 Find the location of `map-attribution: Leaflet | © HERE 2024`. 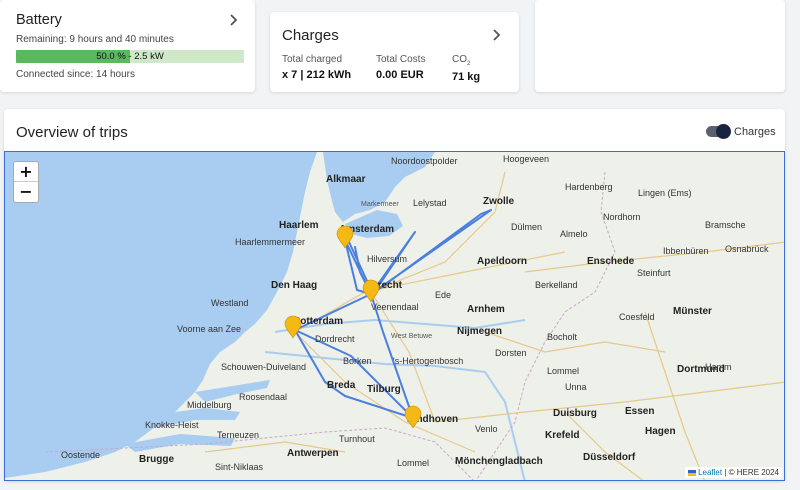

map-attribution: Leaflet | © HERE 2024 is located at coordinates (733, 472).